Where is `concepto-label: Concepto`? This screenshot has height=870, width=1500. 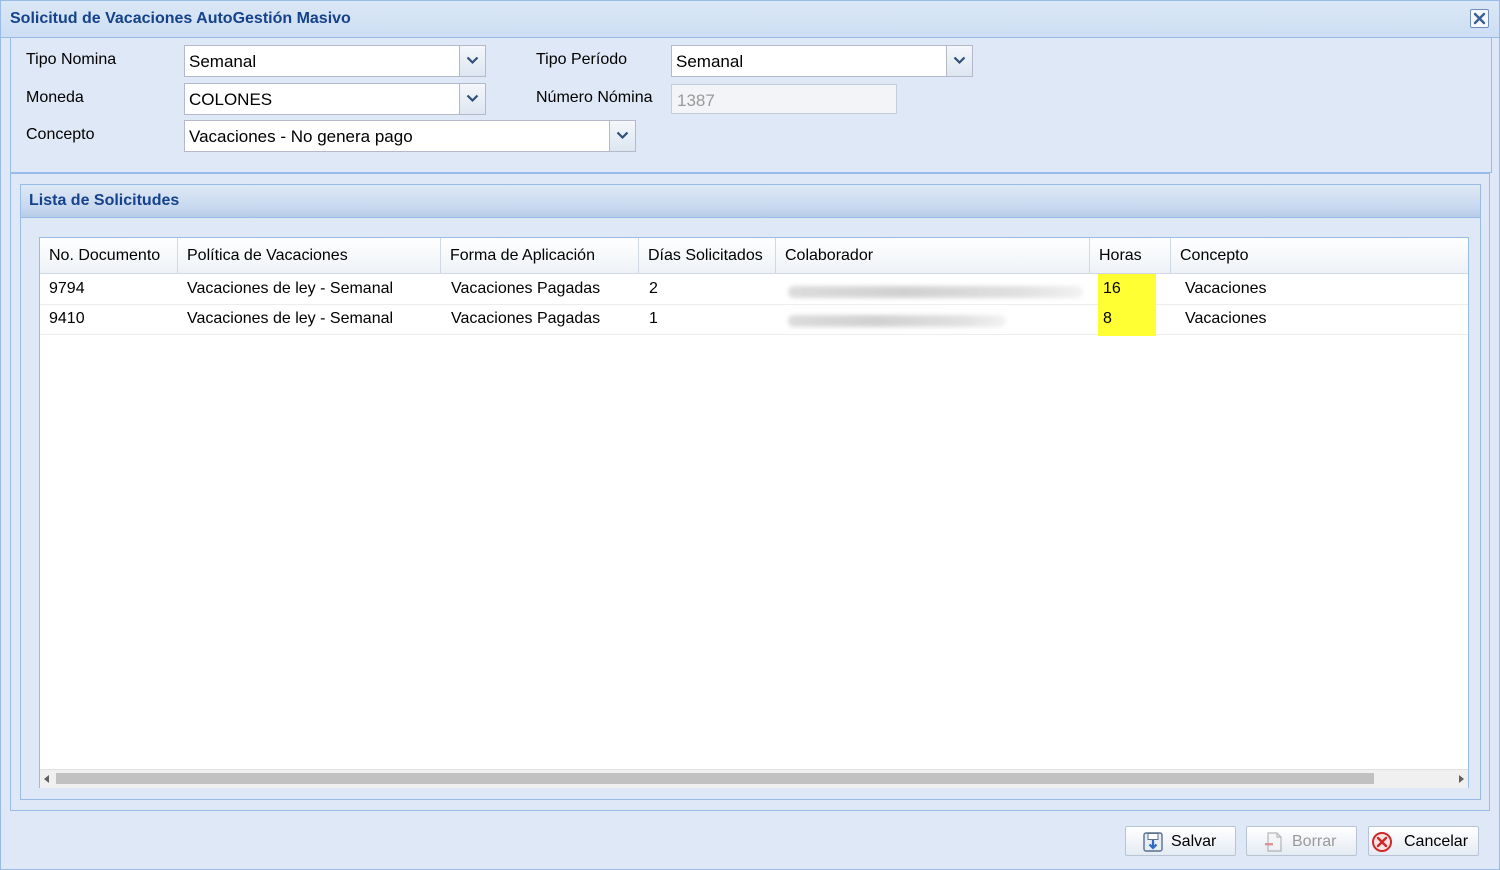 concepto-label: Concepto is located at coordinates (60, 134).